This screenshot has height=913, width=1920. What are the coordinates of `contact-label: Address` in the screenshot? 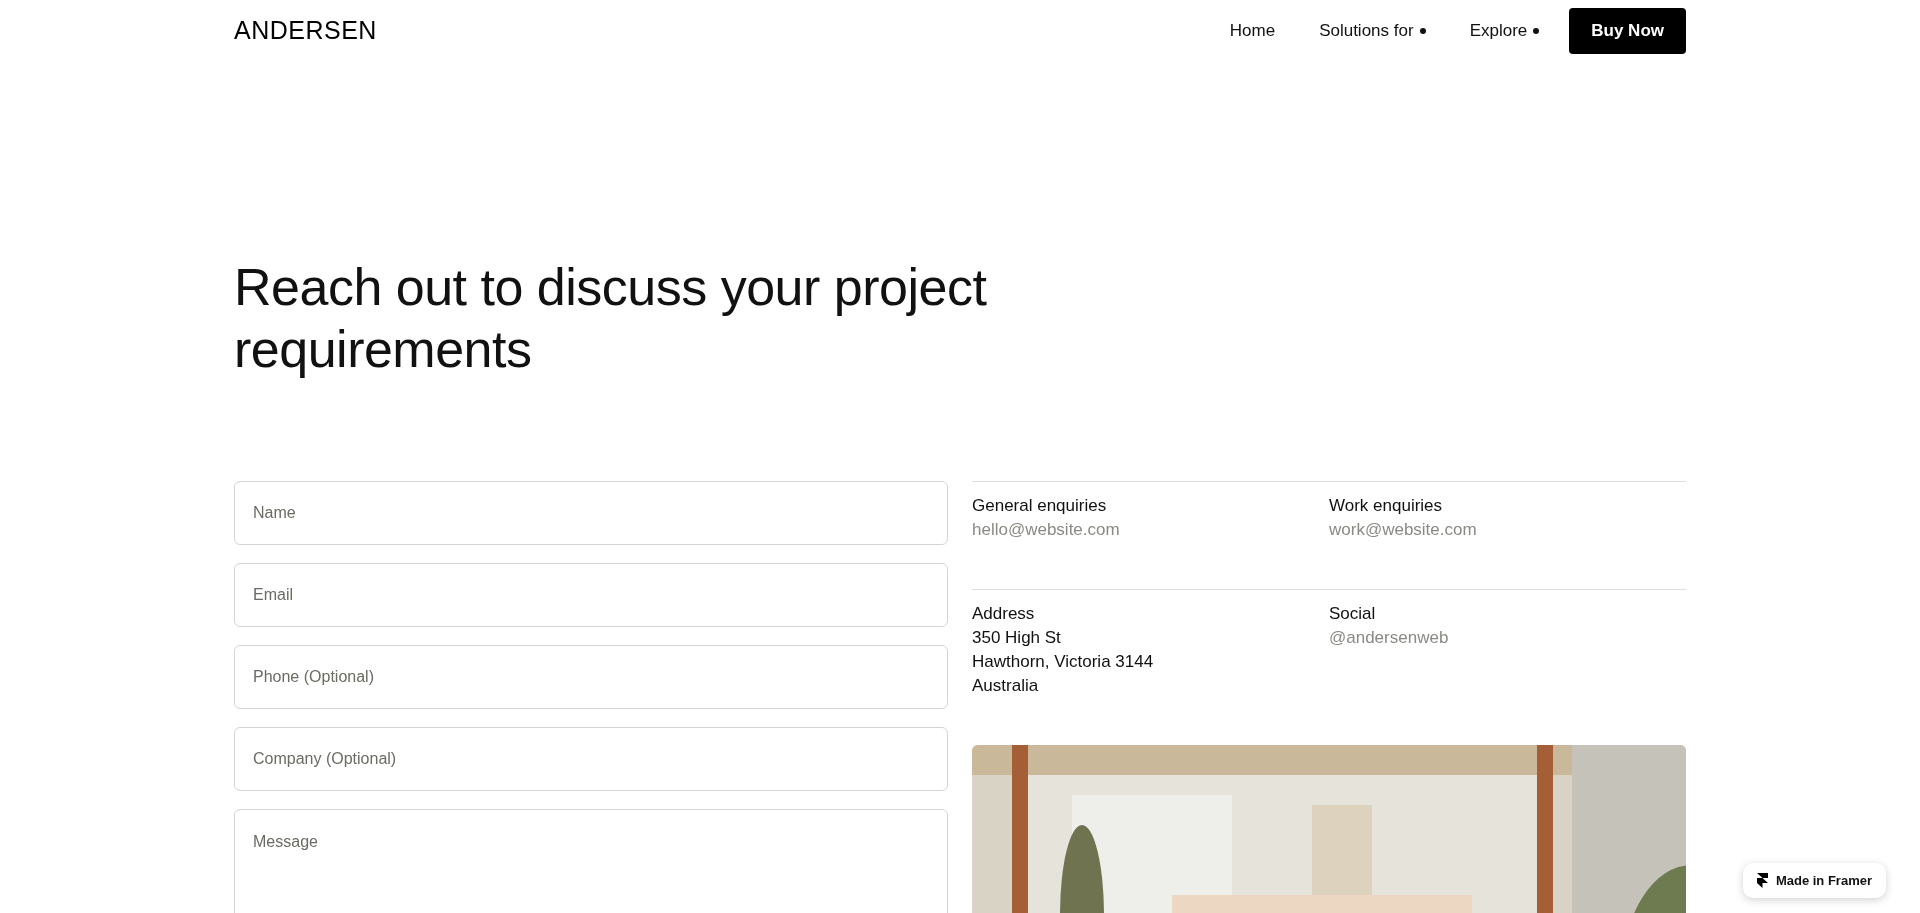 It's located at (1003, 614).